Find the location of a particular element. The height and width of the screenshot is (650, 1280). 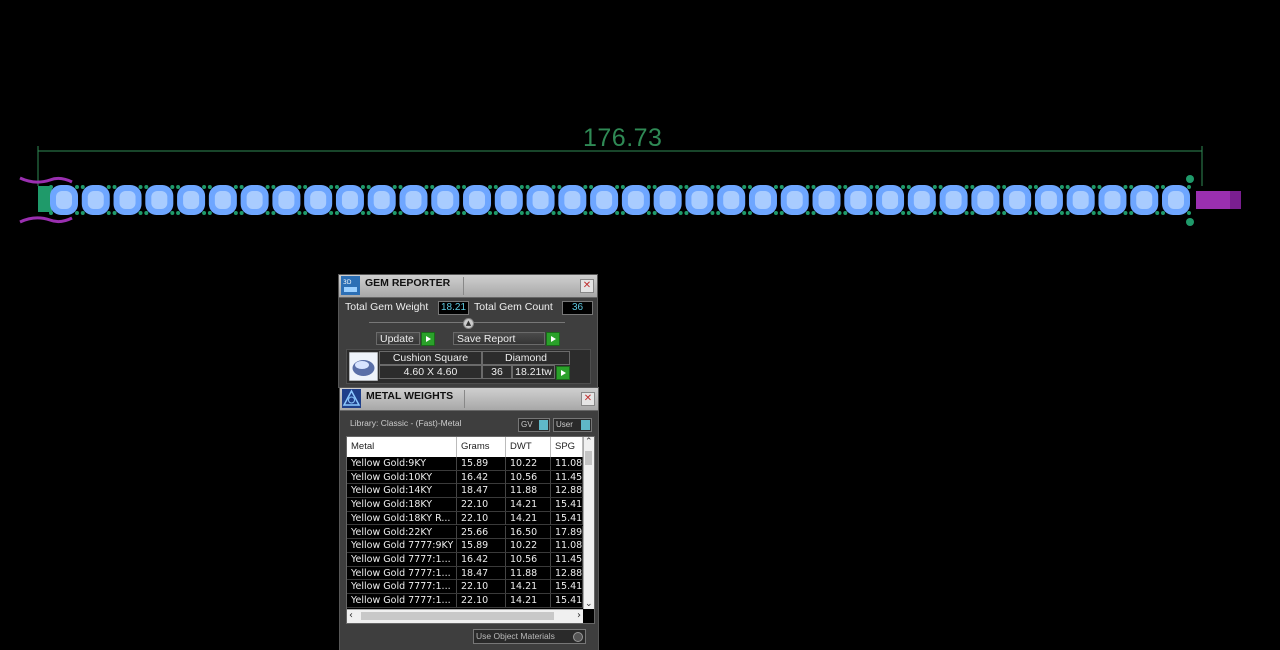

table-row: Yellow Gold:9KY 15.89 10.22 11.08 is located at coordinates (465, 464).